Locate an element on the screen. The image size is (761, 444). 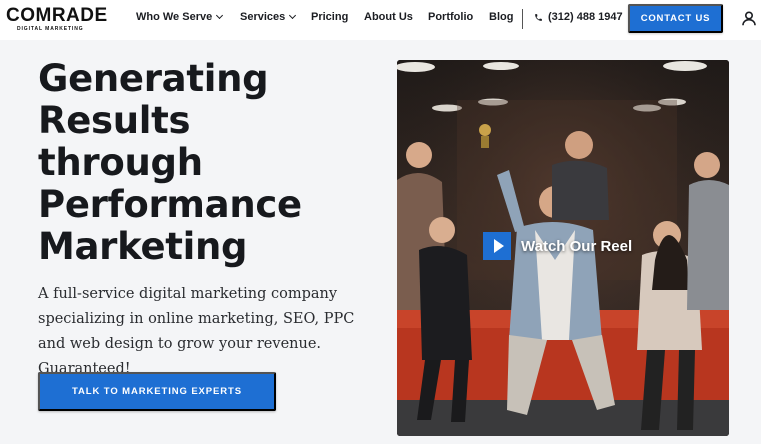
nav-label: Portfolio is located at coordinates (451, 17).